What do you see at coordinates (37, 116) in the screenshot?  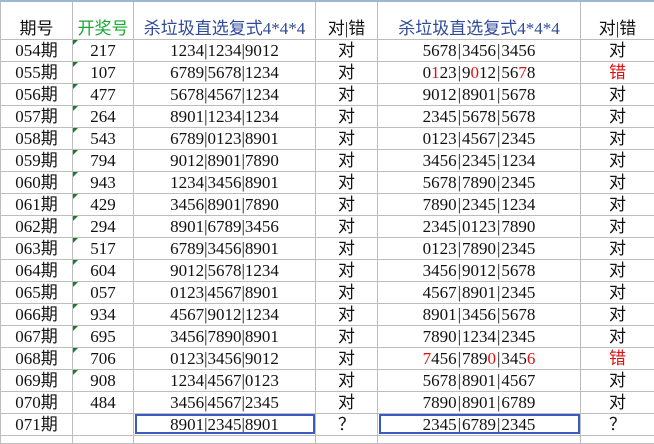 I see `period-cell: 057期` at bounding box center [37, 116].